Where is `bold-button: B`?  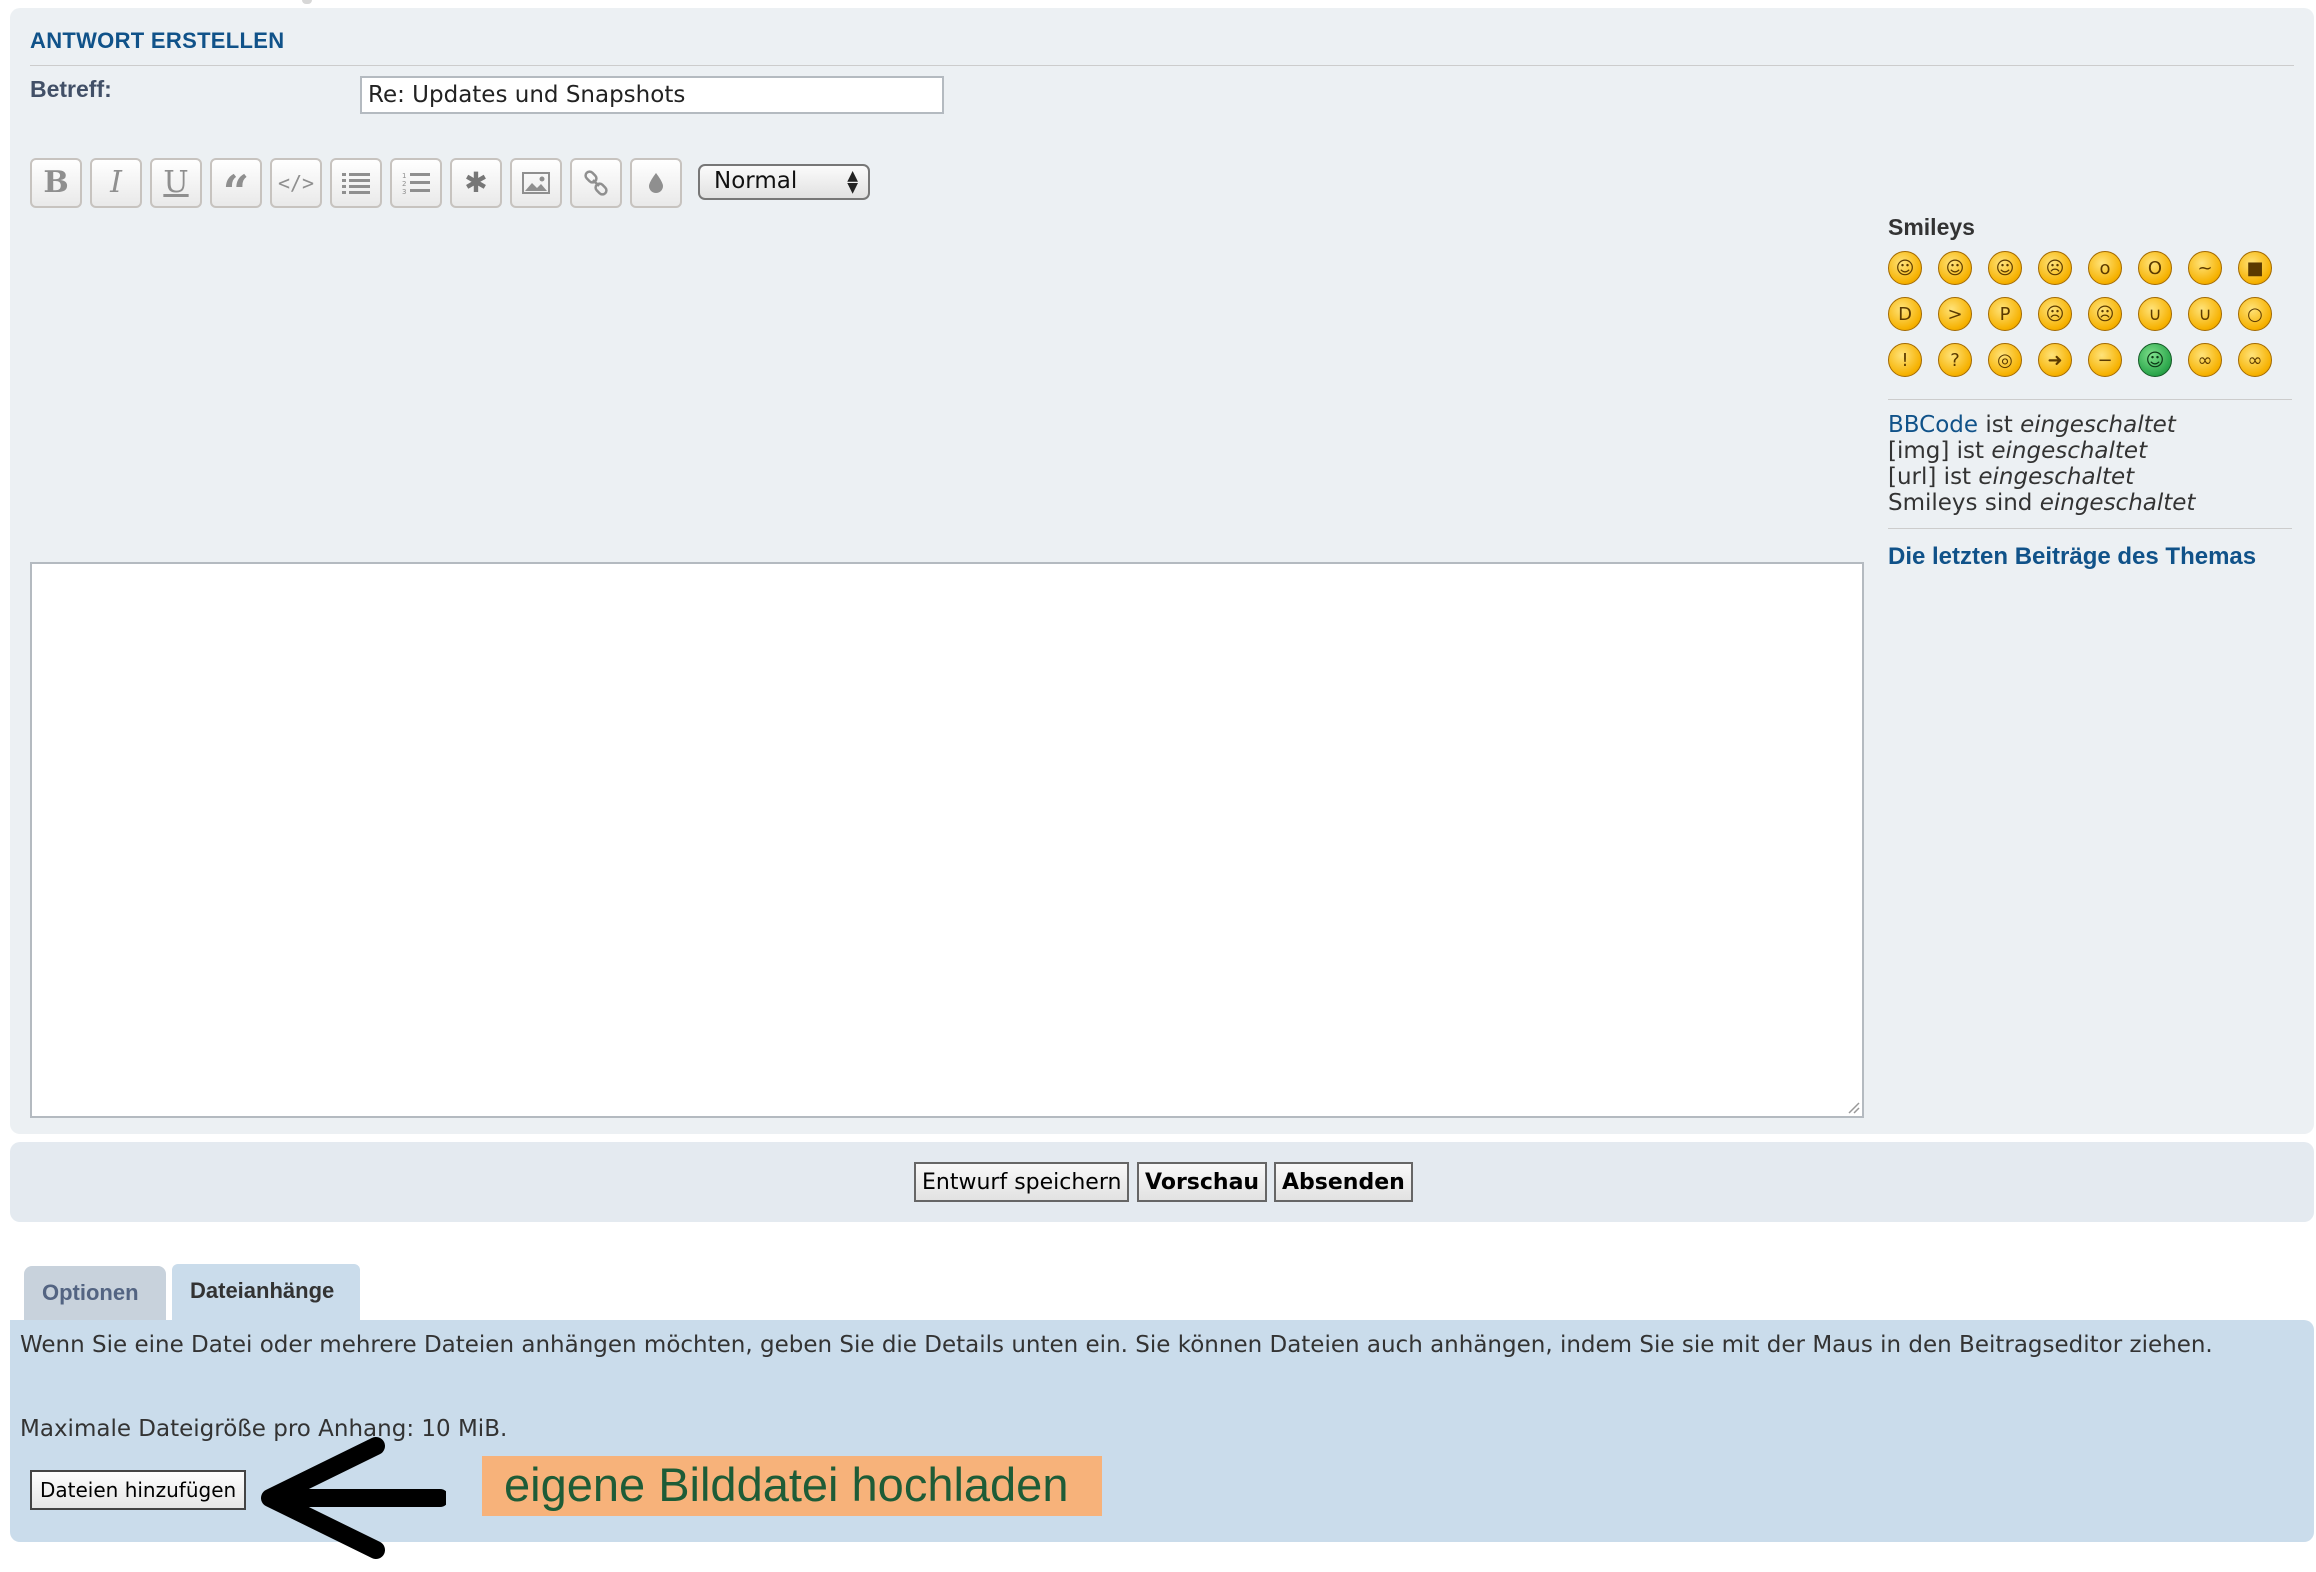 bold-button: B is located at coordinates (56, 183).